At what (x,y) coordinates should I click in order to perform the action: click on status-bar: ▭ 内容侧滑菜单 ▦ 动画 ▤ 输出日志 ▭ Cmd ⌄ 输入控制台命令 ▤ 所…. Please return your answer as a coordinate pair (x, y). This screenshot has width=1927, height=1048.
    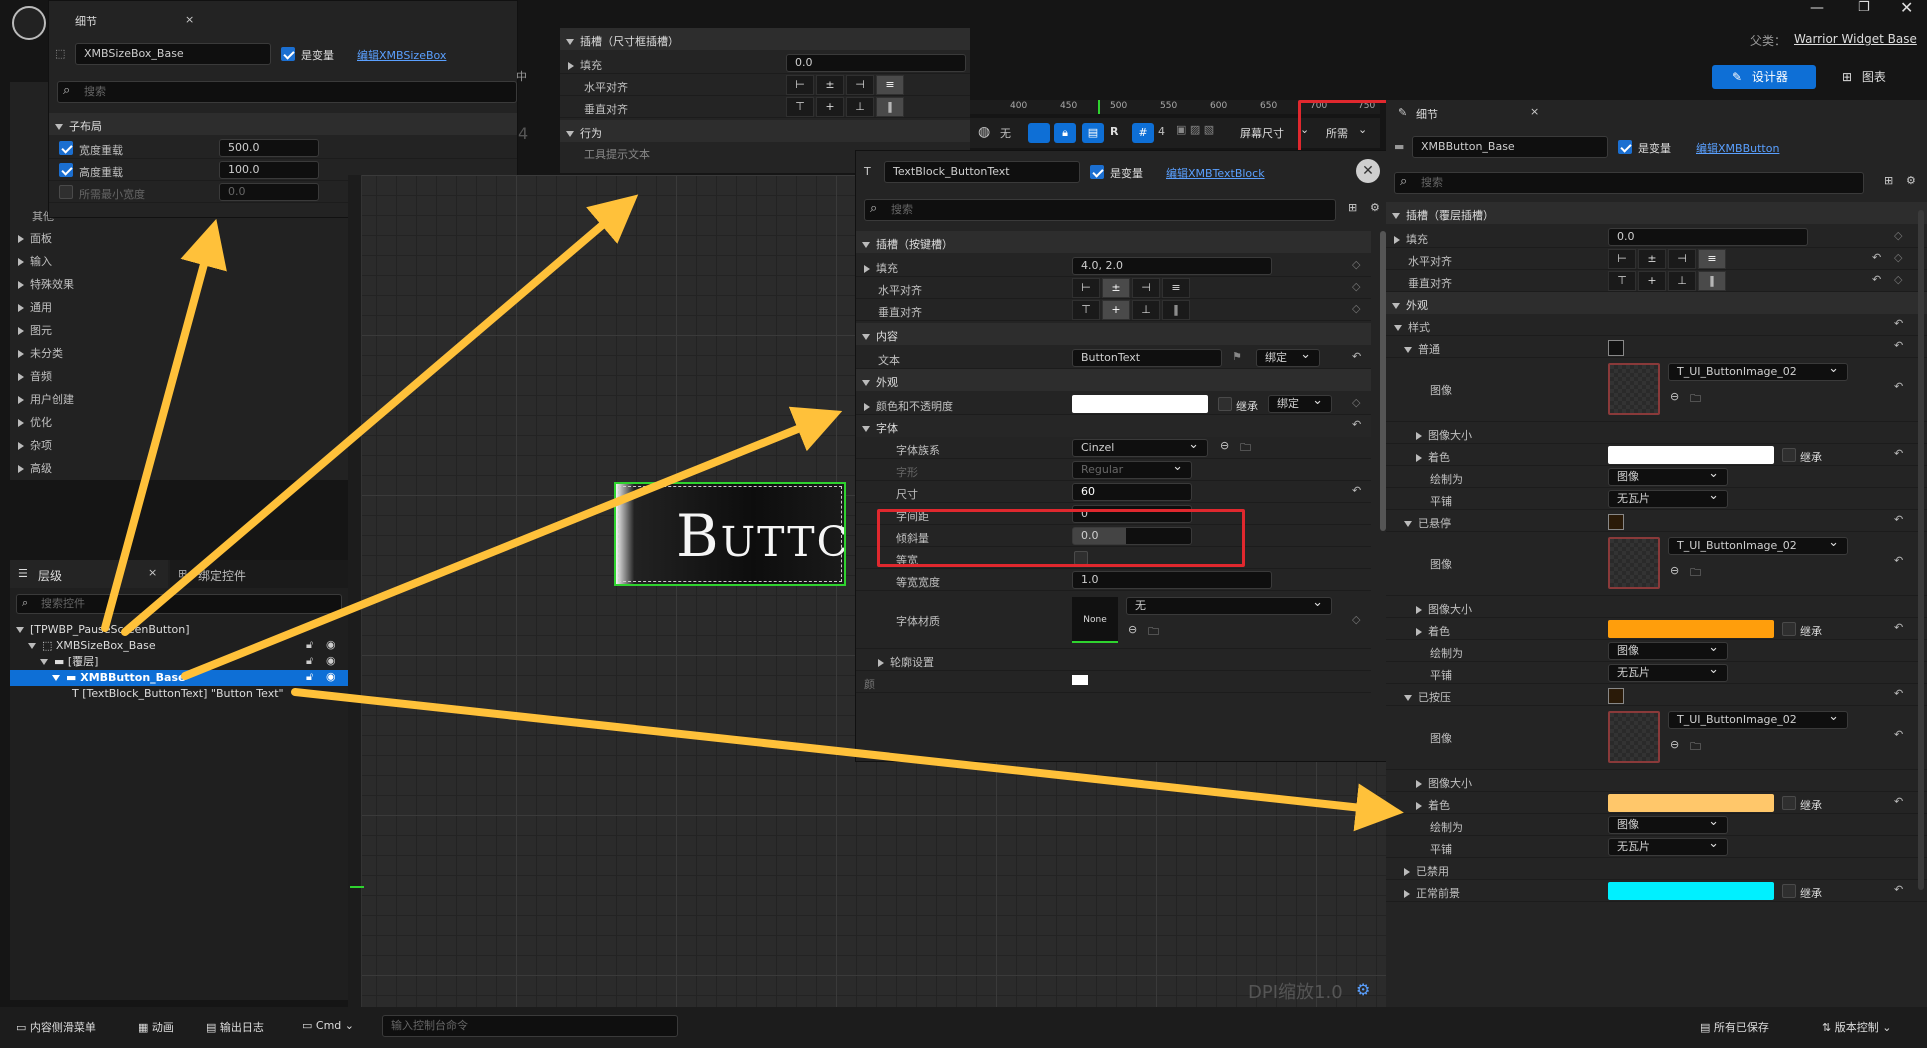
    Looking at the image, I should click on (963, 1027).